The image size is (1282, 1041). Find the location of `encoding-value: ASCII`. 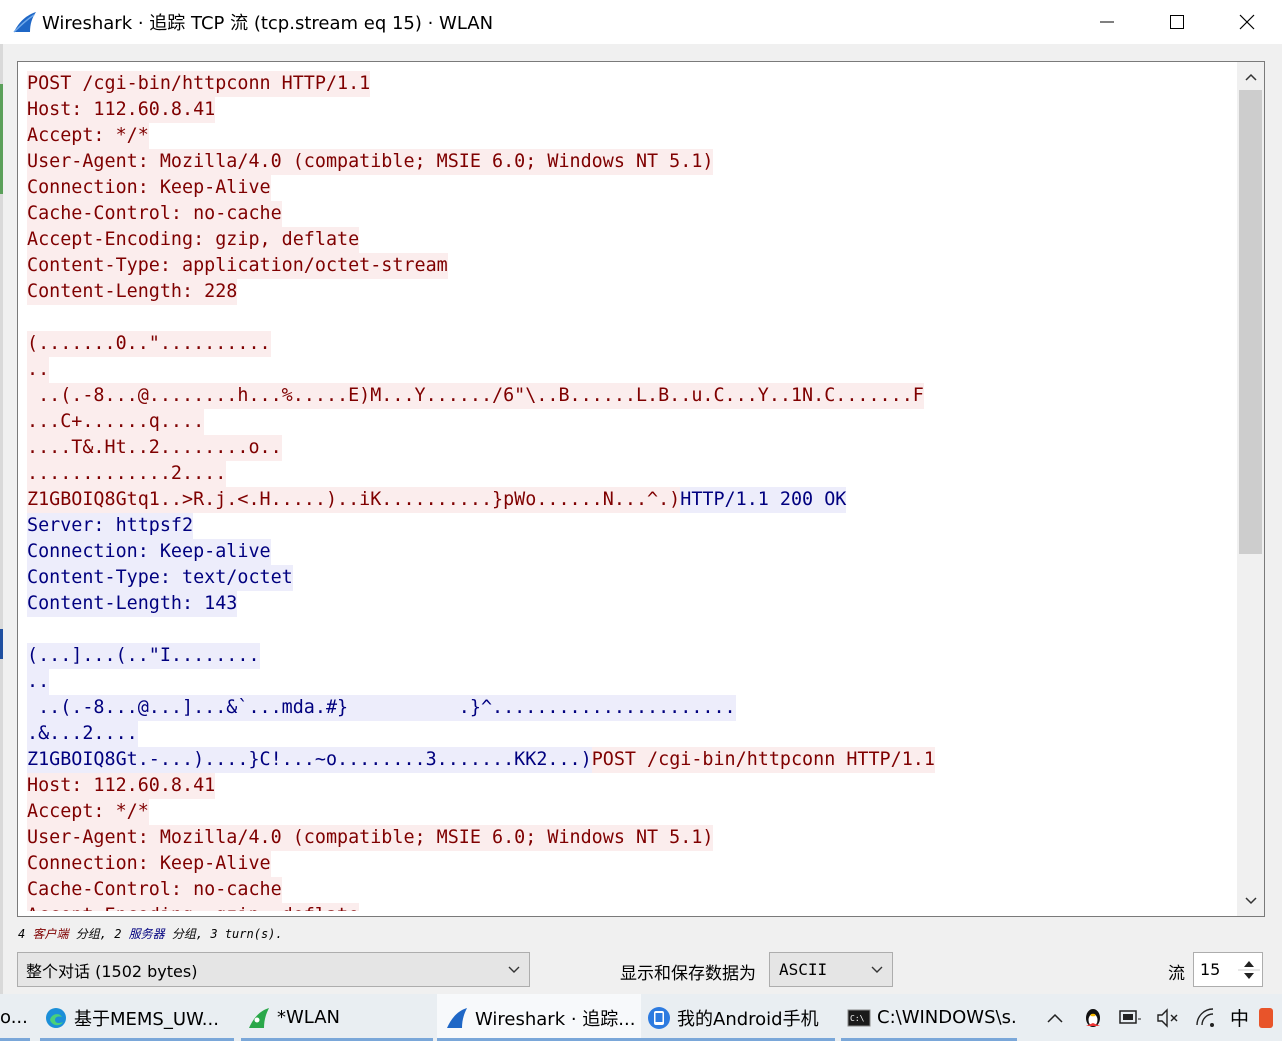

encoding-value: ASCII is located at coordinates (803, 969).